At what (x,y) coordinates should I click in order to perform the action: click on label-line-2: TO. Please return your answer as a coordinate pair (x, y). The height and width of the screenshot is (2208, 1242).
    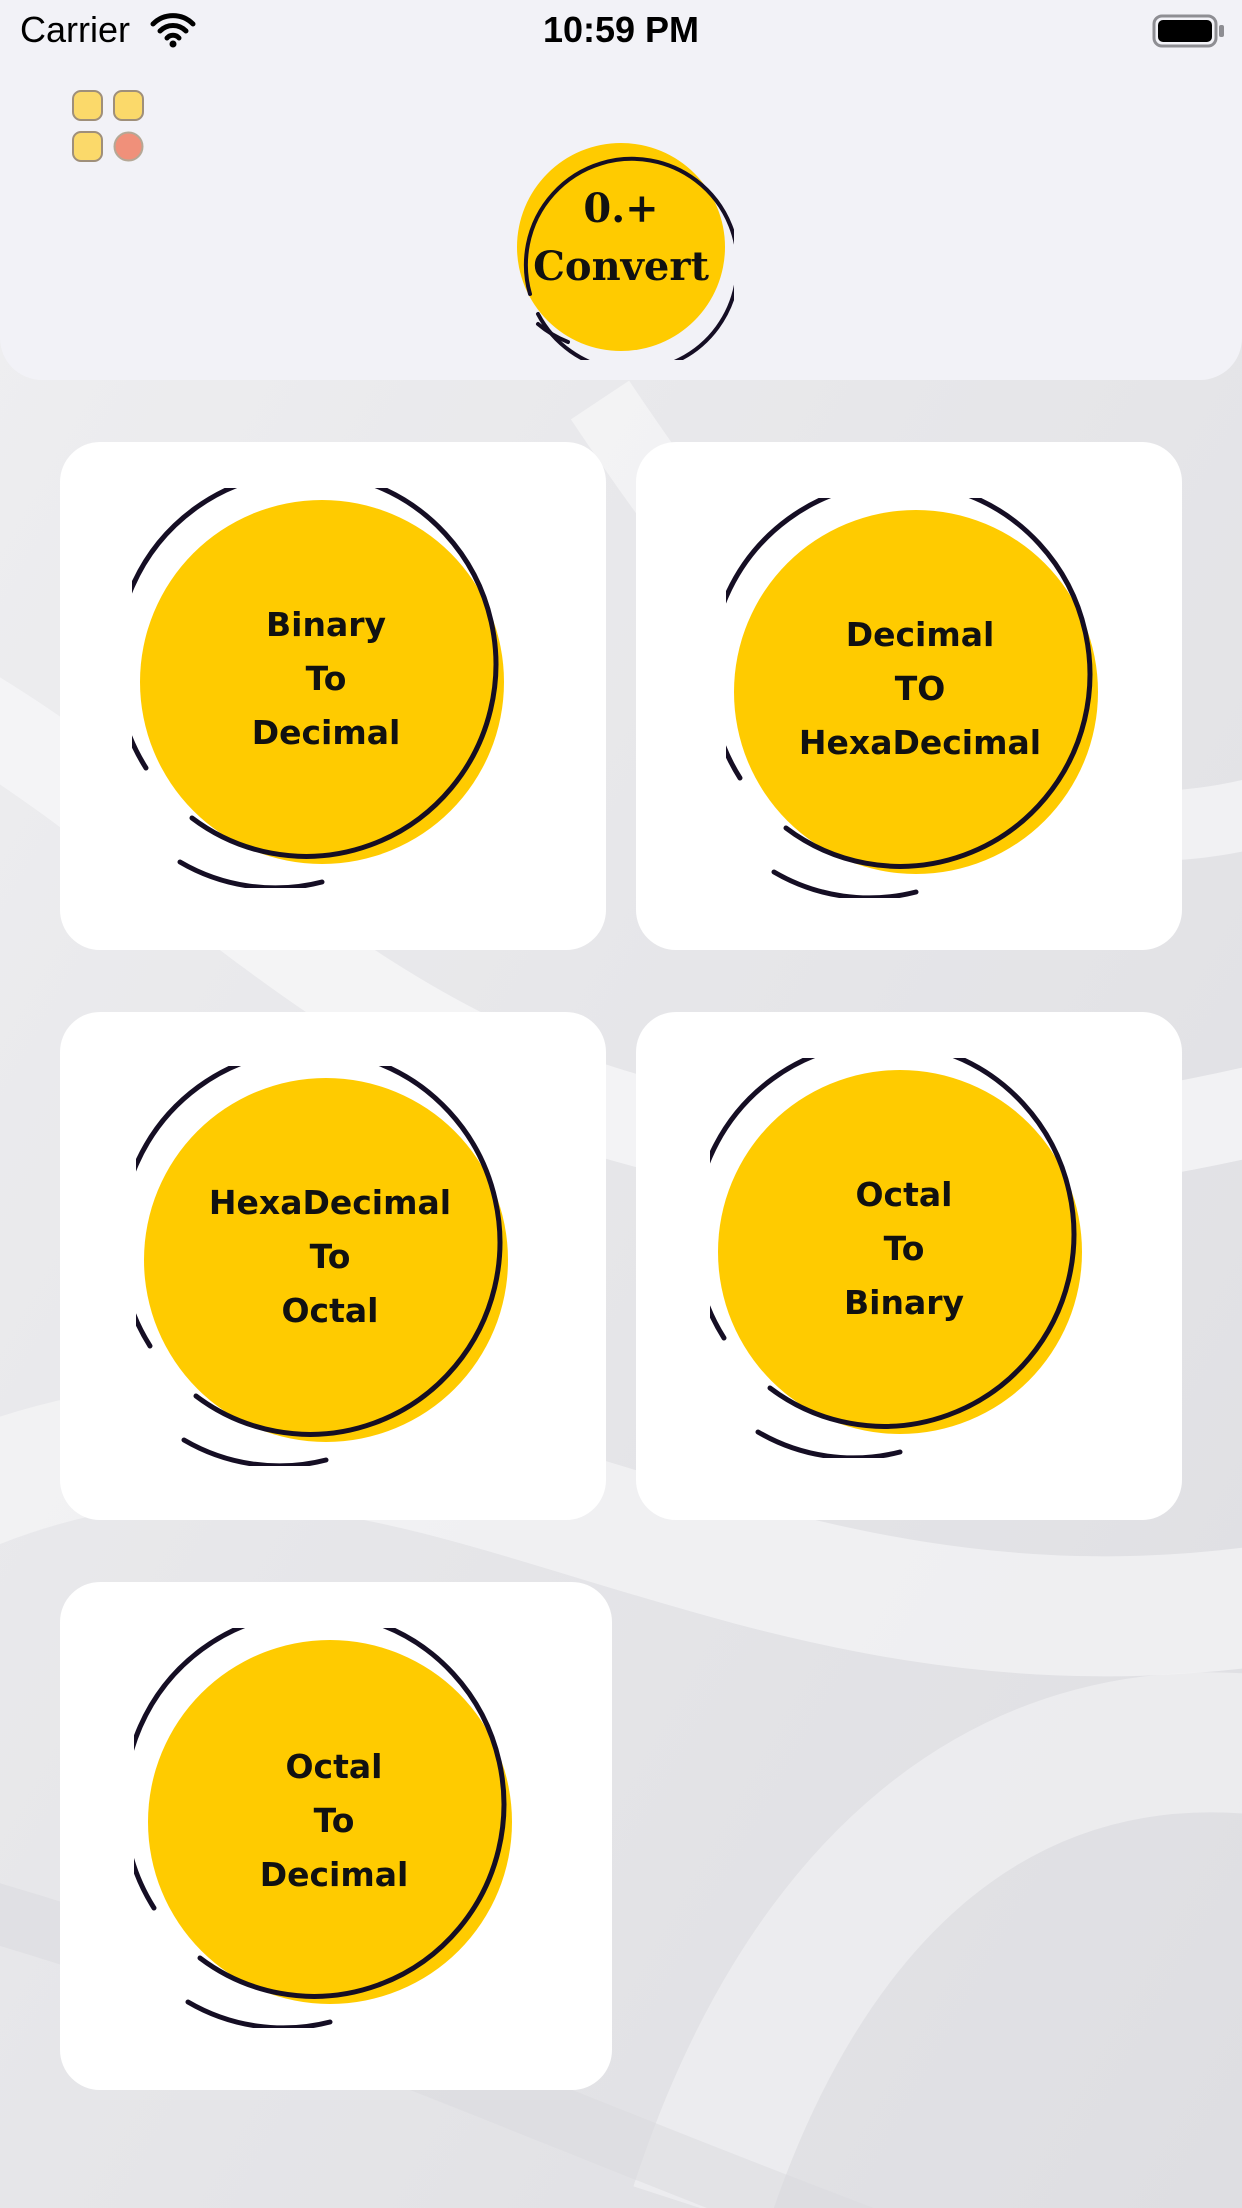
    Looking at the image, I should click on (920, 688).